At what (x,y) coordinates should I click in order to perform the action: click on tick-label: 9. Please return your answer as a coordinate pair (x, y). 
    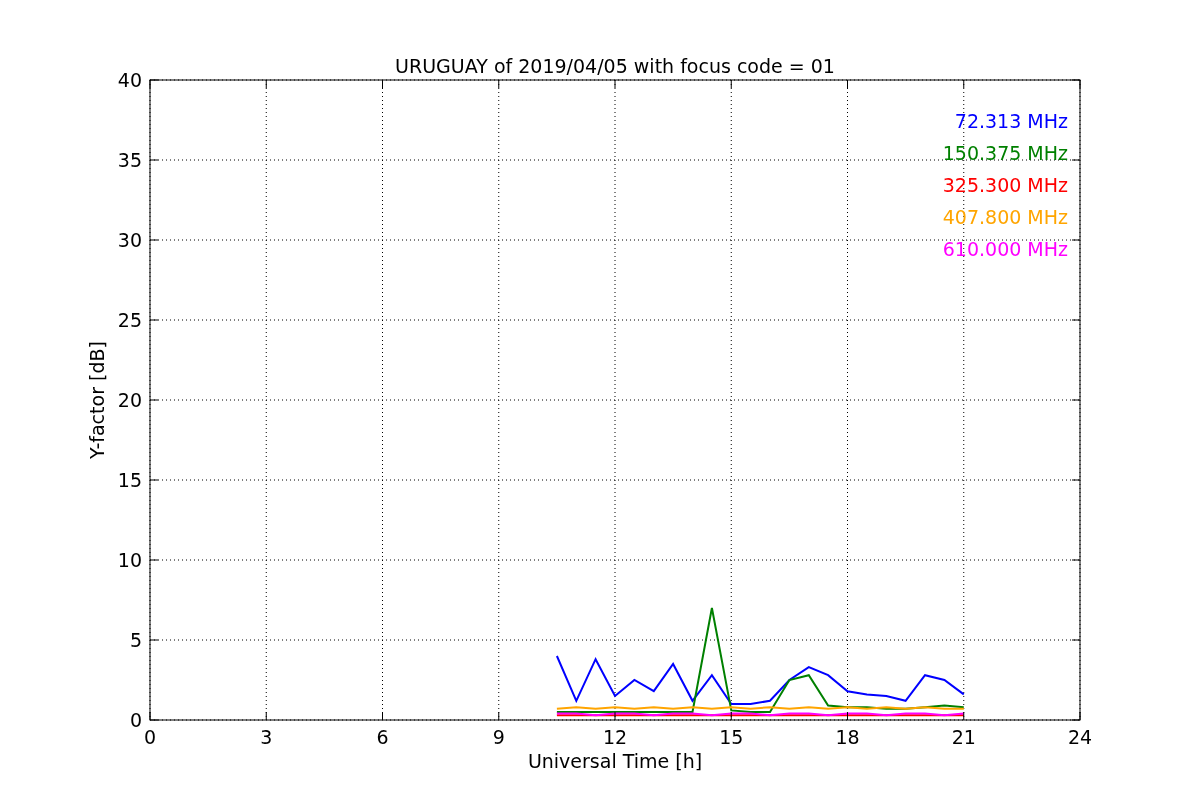
    Looking at the image, I should click on (498, 737).